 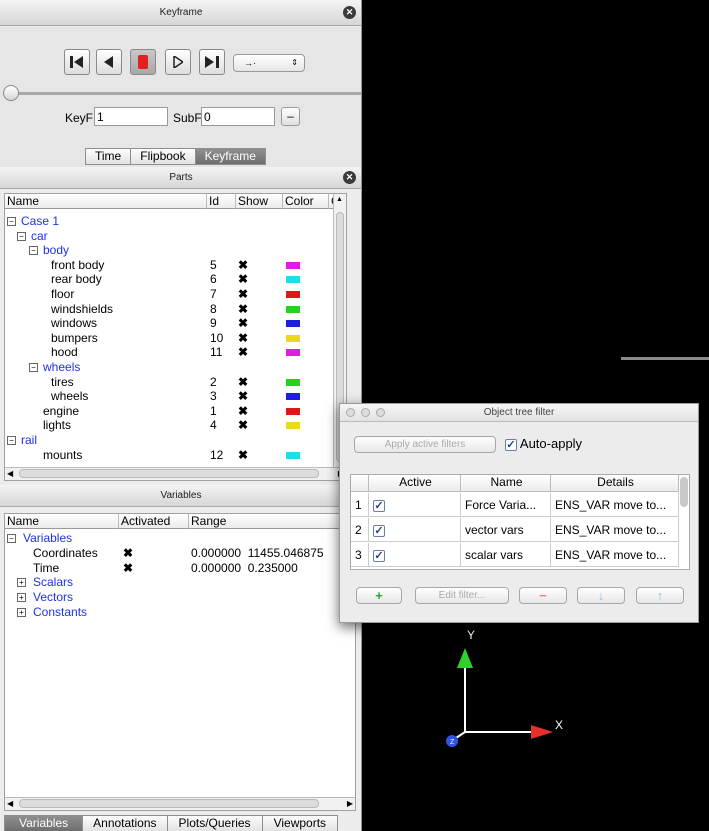 I want to click on filter-col-details: Details, so click(x=615, y=483).